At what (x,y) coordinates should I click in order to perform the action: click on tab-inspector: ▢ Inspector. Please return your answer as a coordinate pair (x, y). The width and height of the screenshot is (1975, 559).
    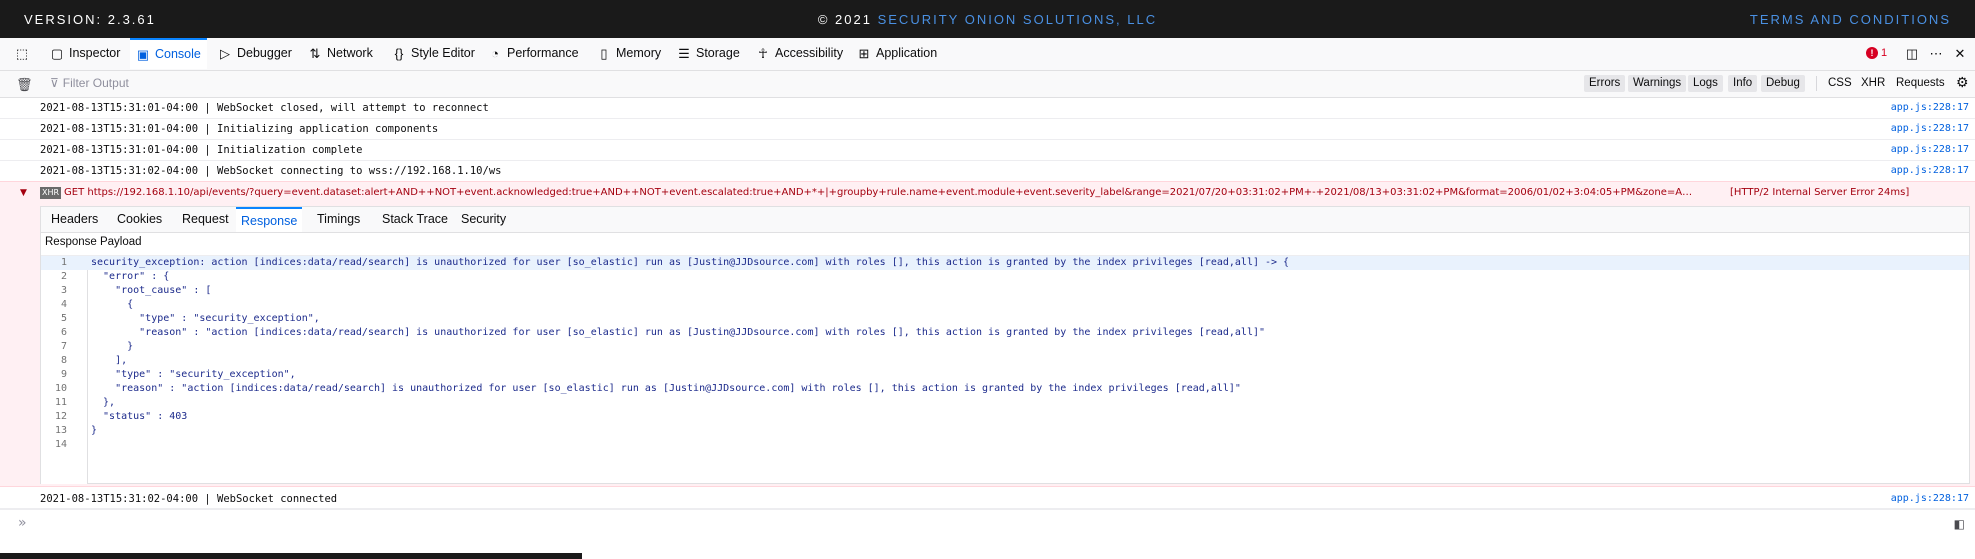
    Looking at the image, I should click on (85, 53).